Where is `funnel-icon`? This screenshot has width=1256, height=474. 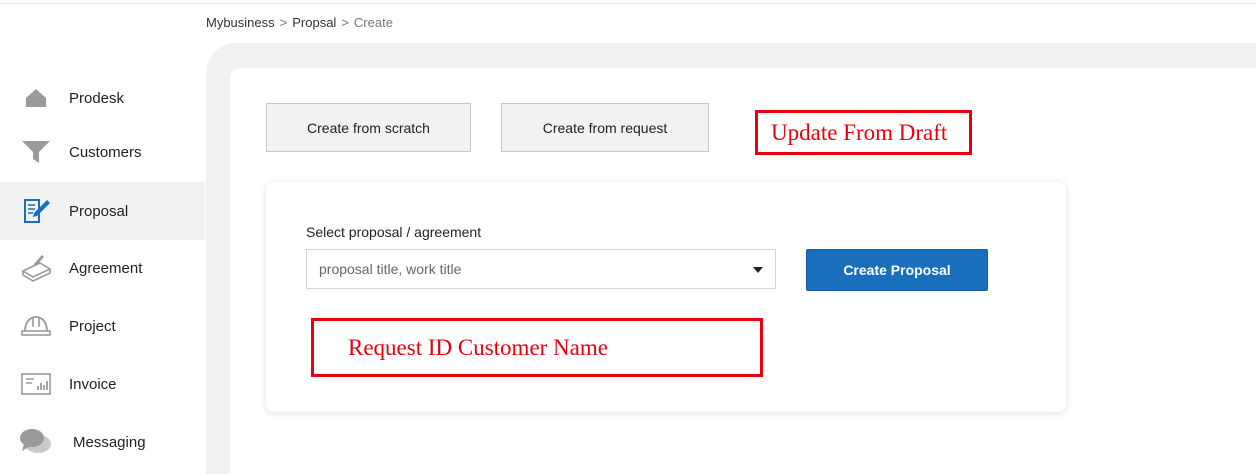
funnel-icon is located at coordinates (36, 152).